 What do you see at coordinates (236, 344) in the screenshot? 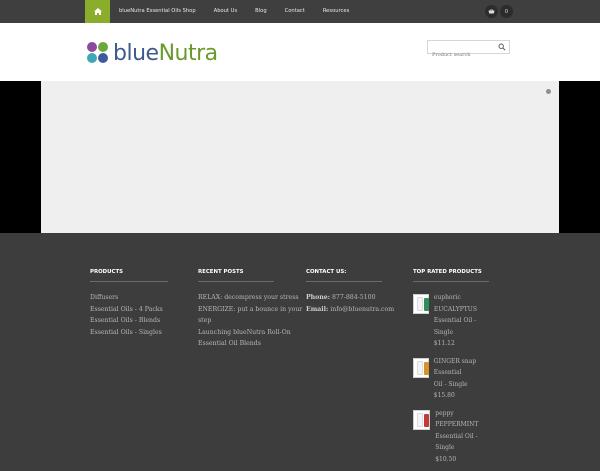
I see `recent-post-link: Essential Oil Blends` at bounding box center [236, 344].